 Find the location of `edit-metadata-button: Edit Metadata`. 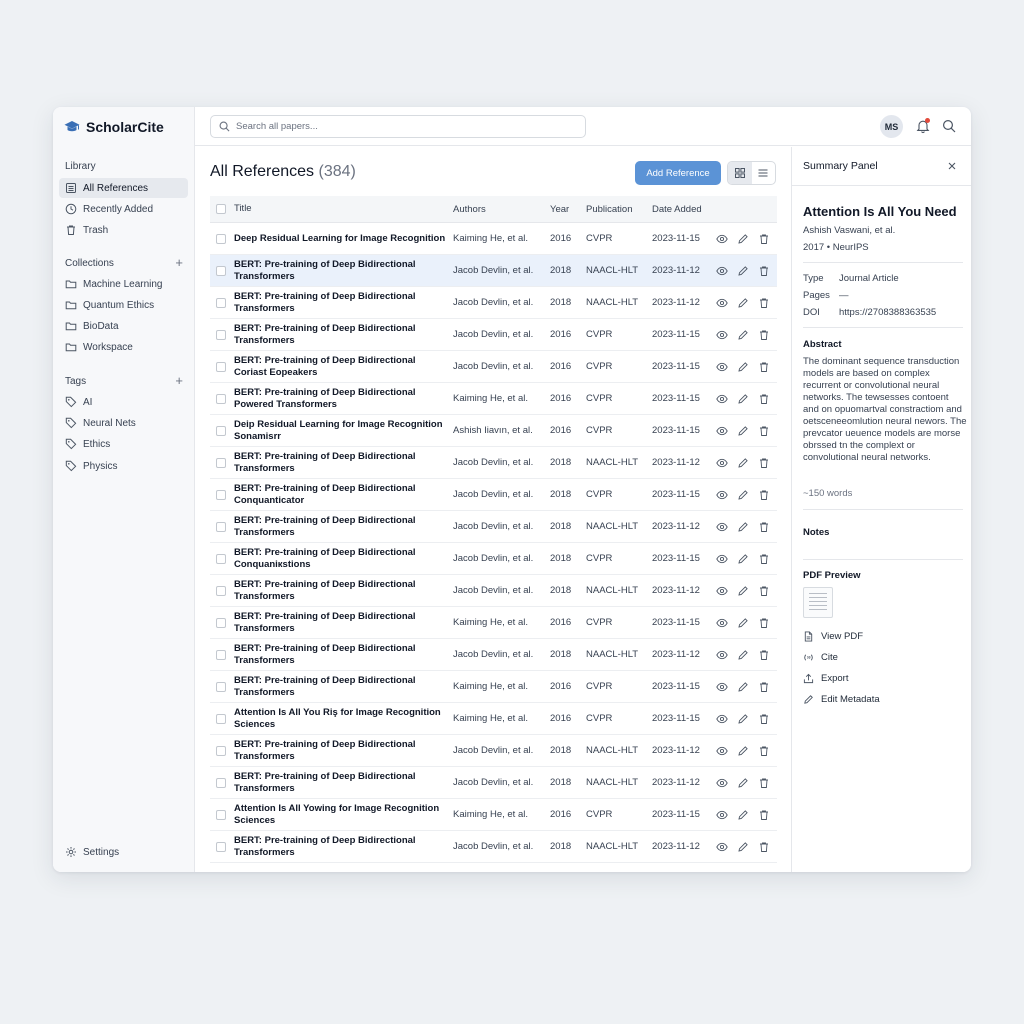

edit-metadata-button: Edit Metadata is located at coordinates (841, 699).